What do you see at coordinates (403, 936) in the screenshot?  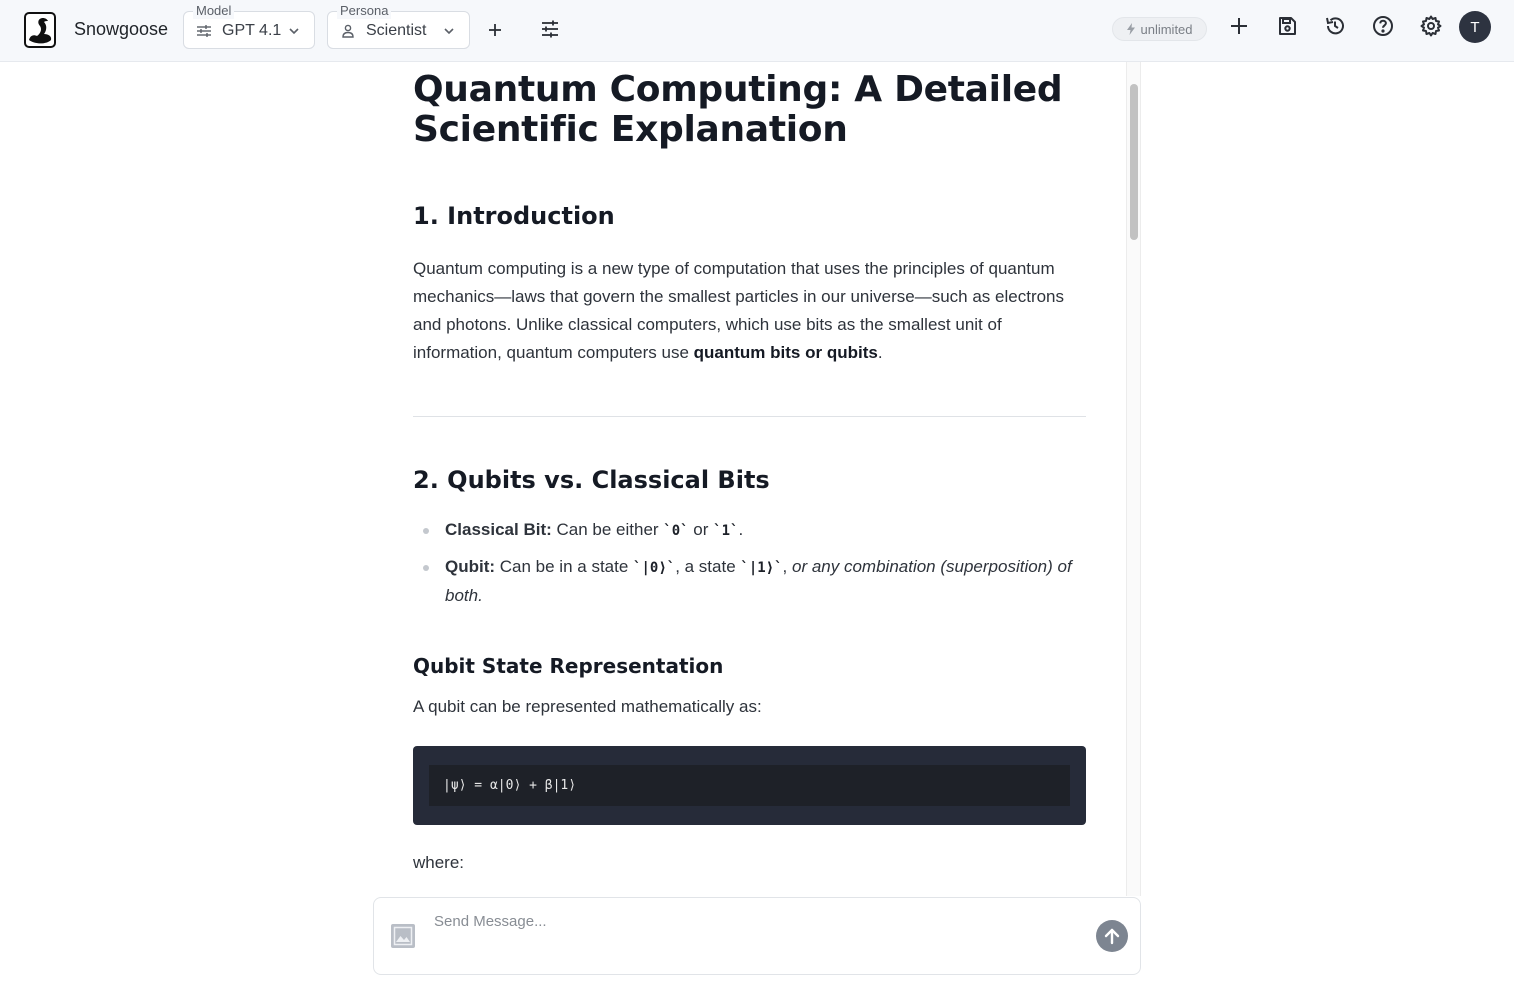 I see `image-icon` at bounding box center [403, 936].